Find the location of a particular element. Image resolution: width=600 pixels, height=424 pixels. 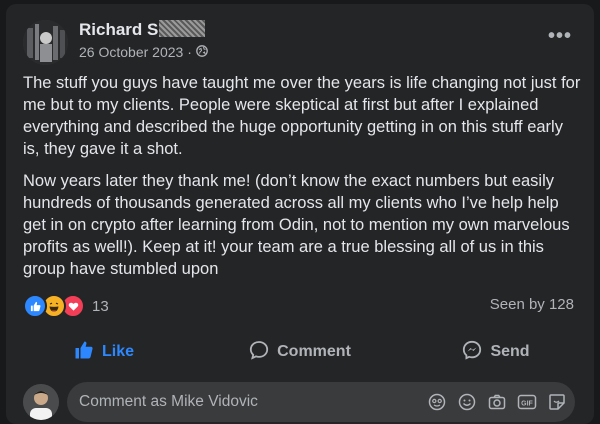

post-meta: 26 October 2023 · is located at coordinates (143, 52).